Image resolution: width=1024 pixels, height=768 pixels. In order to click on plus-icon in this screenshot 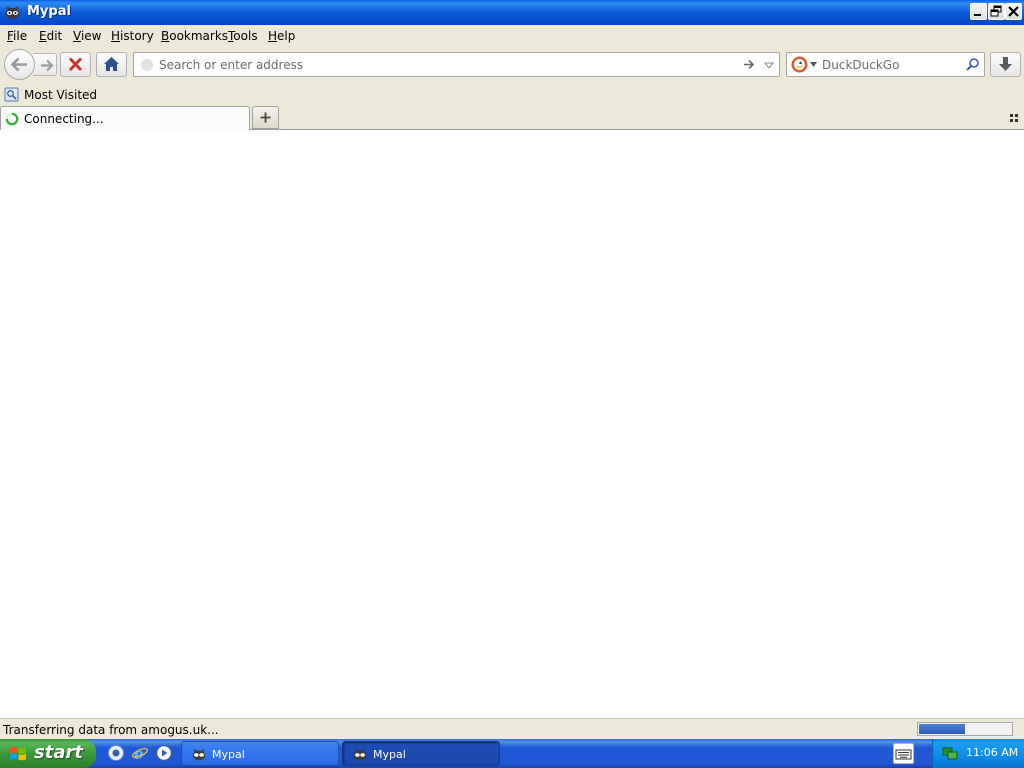, I will do `click(265, 117)`.